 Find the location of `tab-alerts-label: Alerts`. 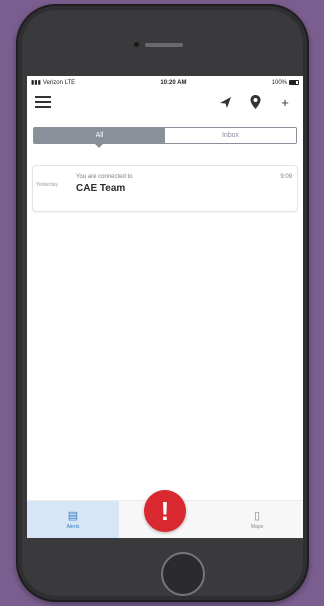

tab-alerts-label: Alerts is located at coordinates (73, 526).